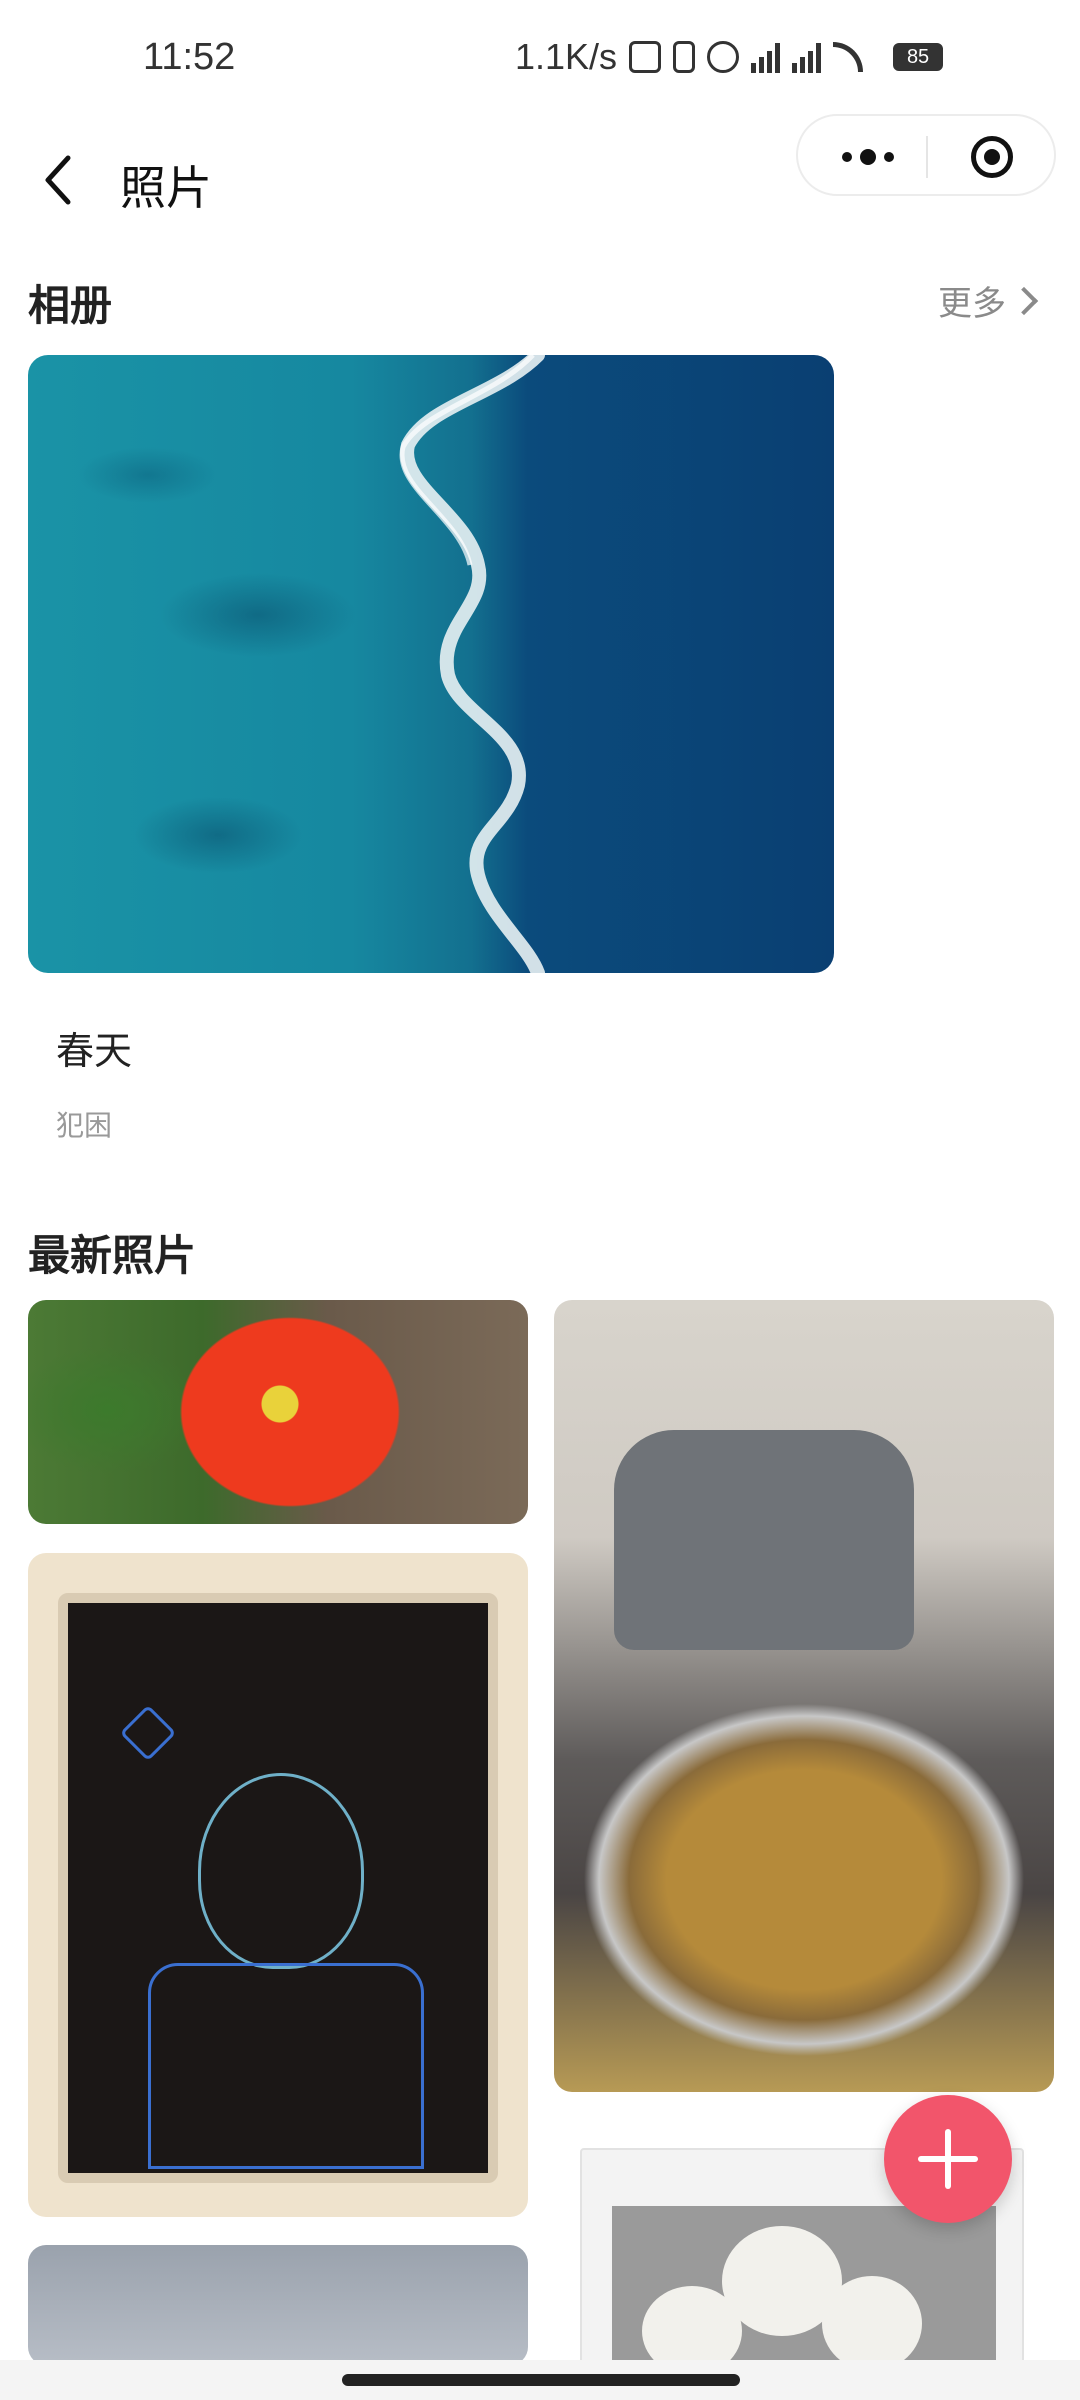  What do you see at coordinates (540, 185) in the screenshot?
I see `nav-bar: 照片` at bounding box center [540, 185].